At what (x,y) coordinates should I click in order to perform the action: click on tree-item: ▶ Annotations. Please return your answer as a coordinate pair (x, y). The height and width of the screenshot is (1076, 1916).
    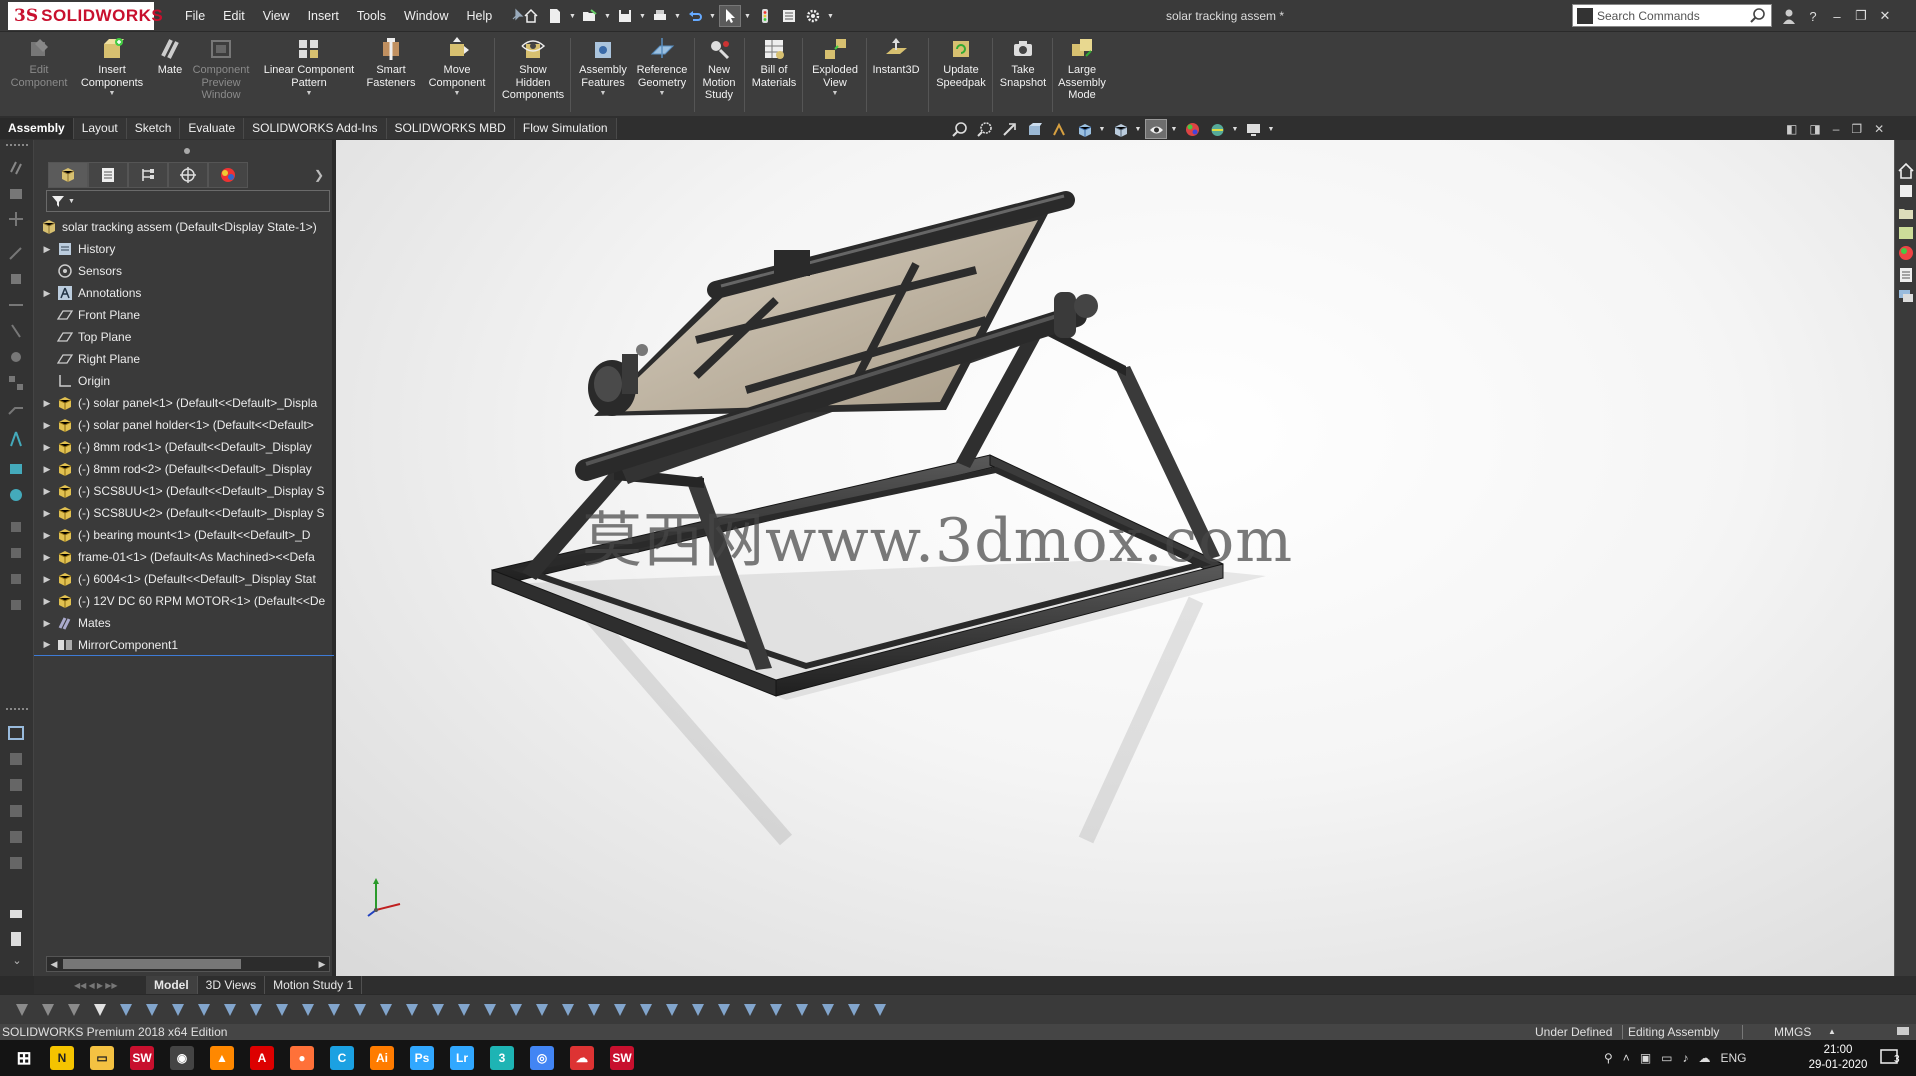
    Looking at the image, I should click on (184, 293).